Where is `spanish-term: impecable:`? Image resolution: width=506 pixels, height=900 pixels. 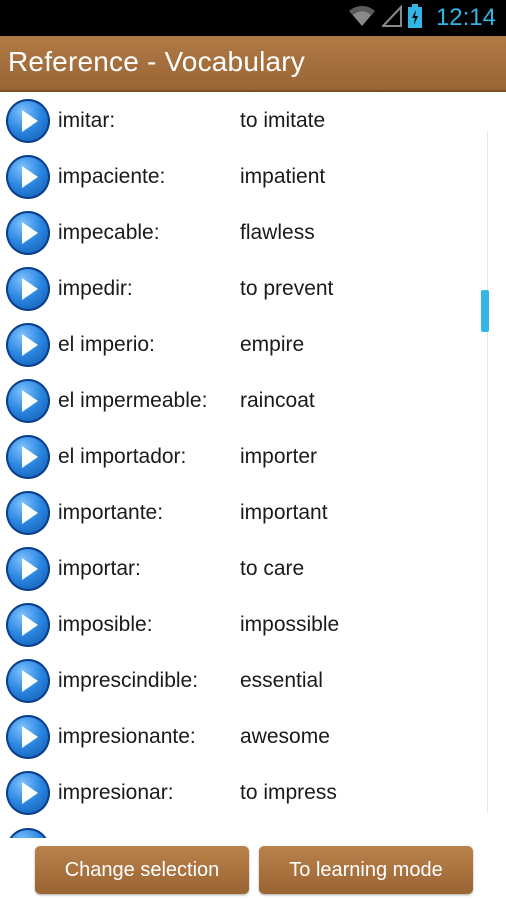
spanish-term: impecable: is located at coordinates (109, 232).